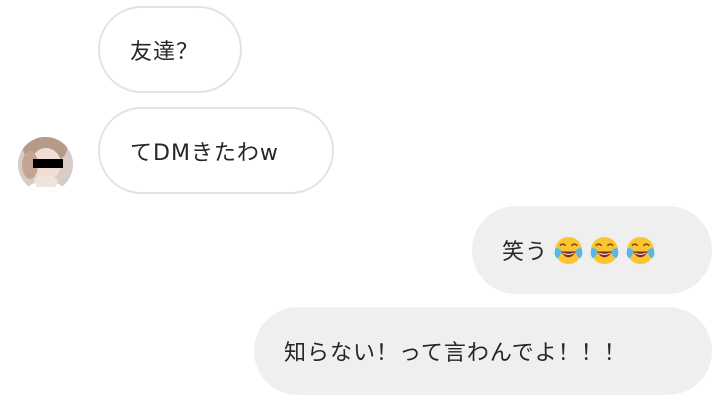 Image resolution: width=722 pixels, height=406 pixels. I want to click on incoming-message-bubble: 友達？, so click(170, 49).